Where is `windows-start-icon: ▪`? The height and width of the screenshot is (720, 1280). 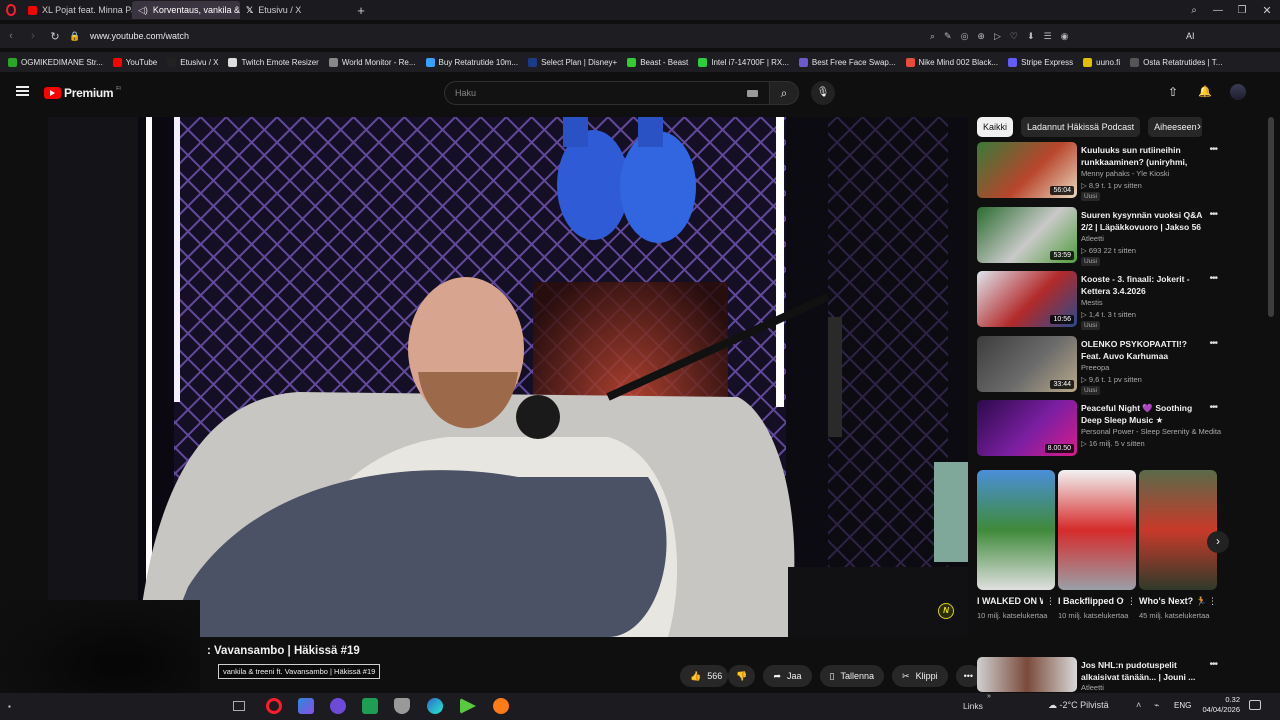 windows-start-icon: ▪ is located at coordinates (9, 706).